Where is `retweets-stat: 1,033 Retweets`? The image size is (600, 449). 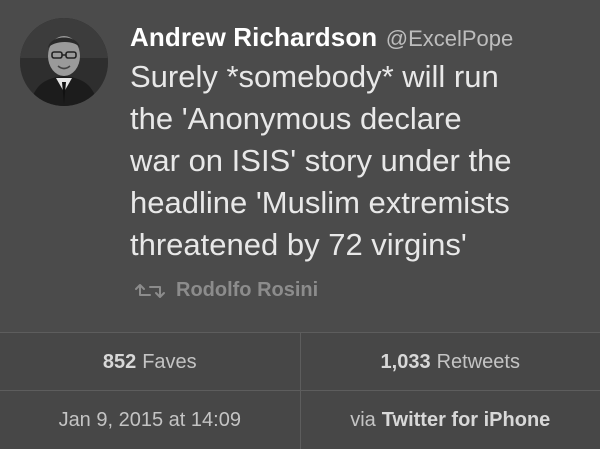 retweets-stat: 1,033 Retweets is located at coordinates (450, 362).